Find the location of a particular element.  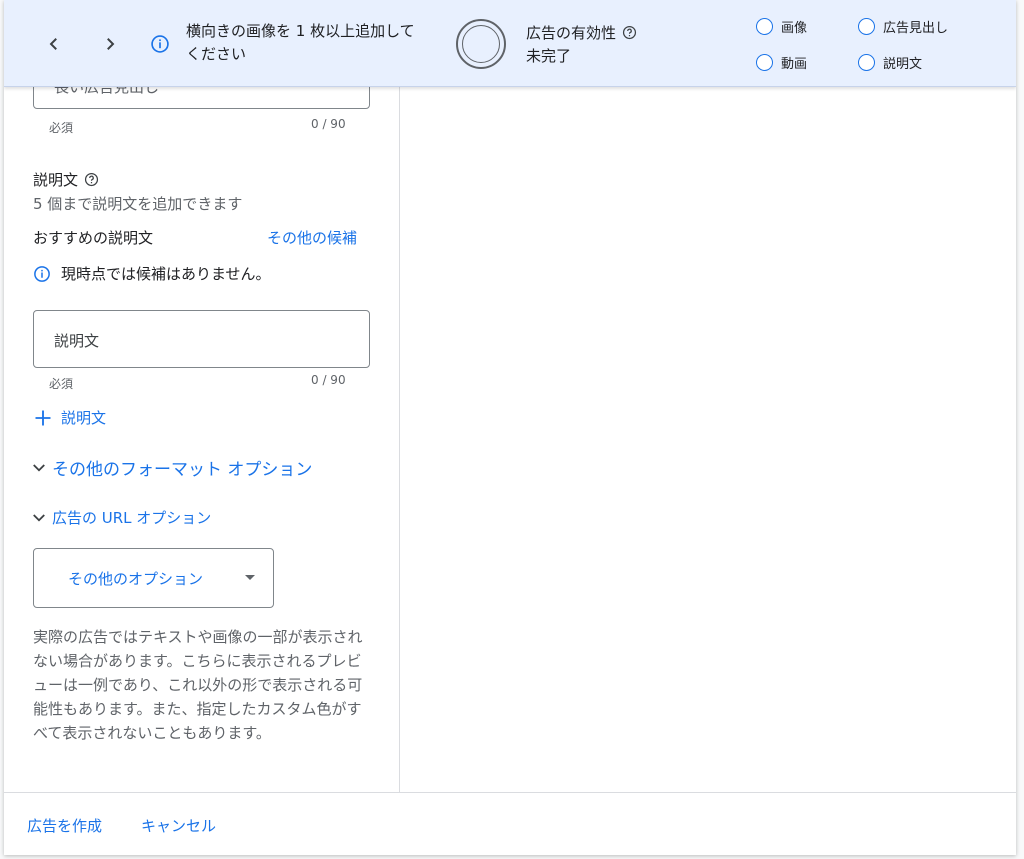

description-required: 必須 is located at coordinates (61, 384).